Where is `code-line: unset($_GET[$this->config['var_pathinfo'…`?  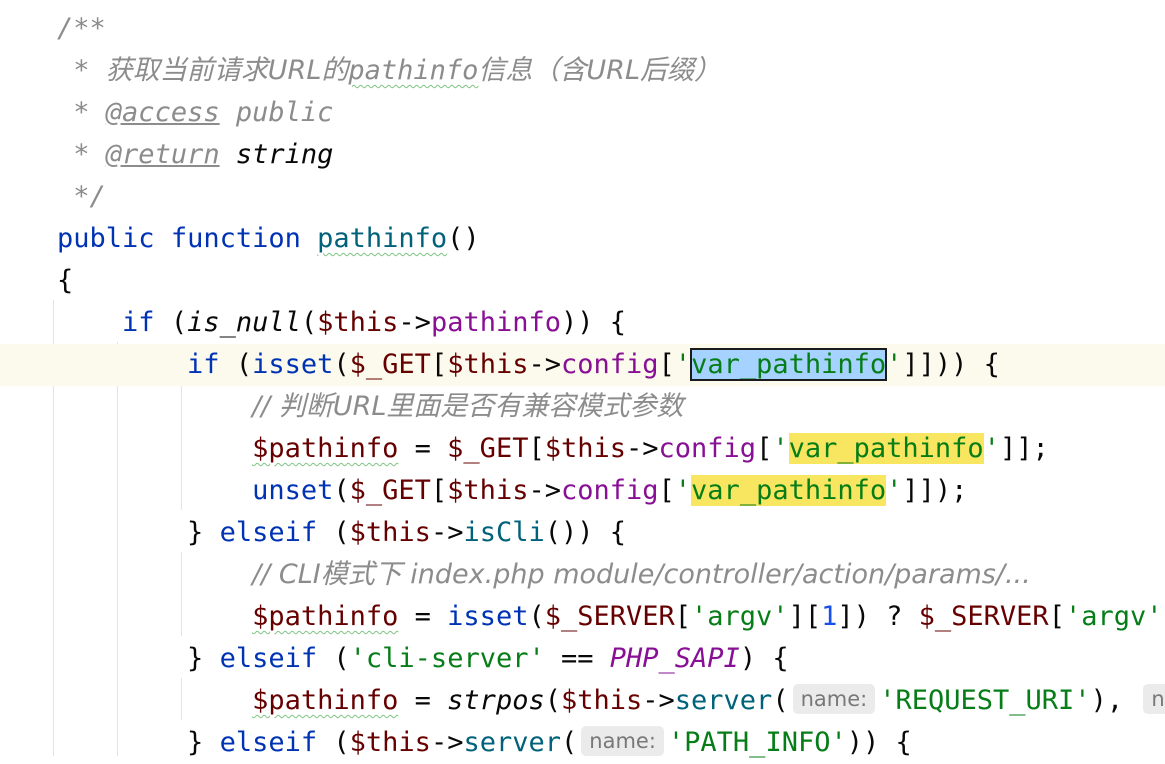 code-line: unset($_GET[$this->config['var_pathinfo'… is located at coordinates (582, 491).